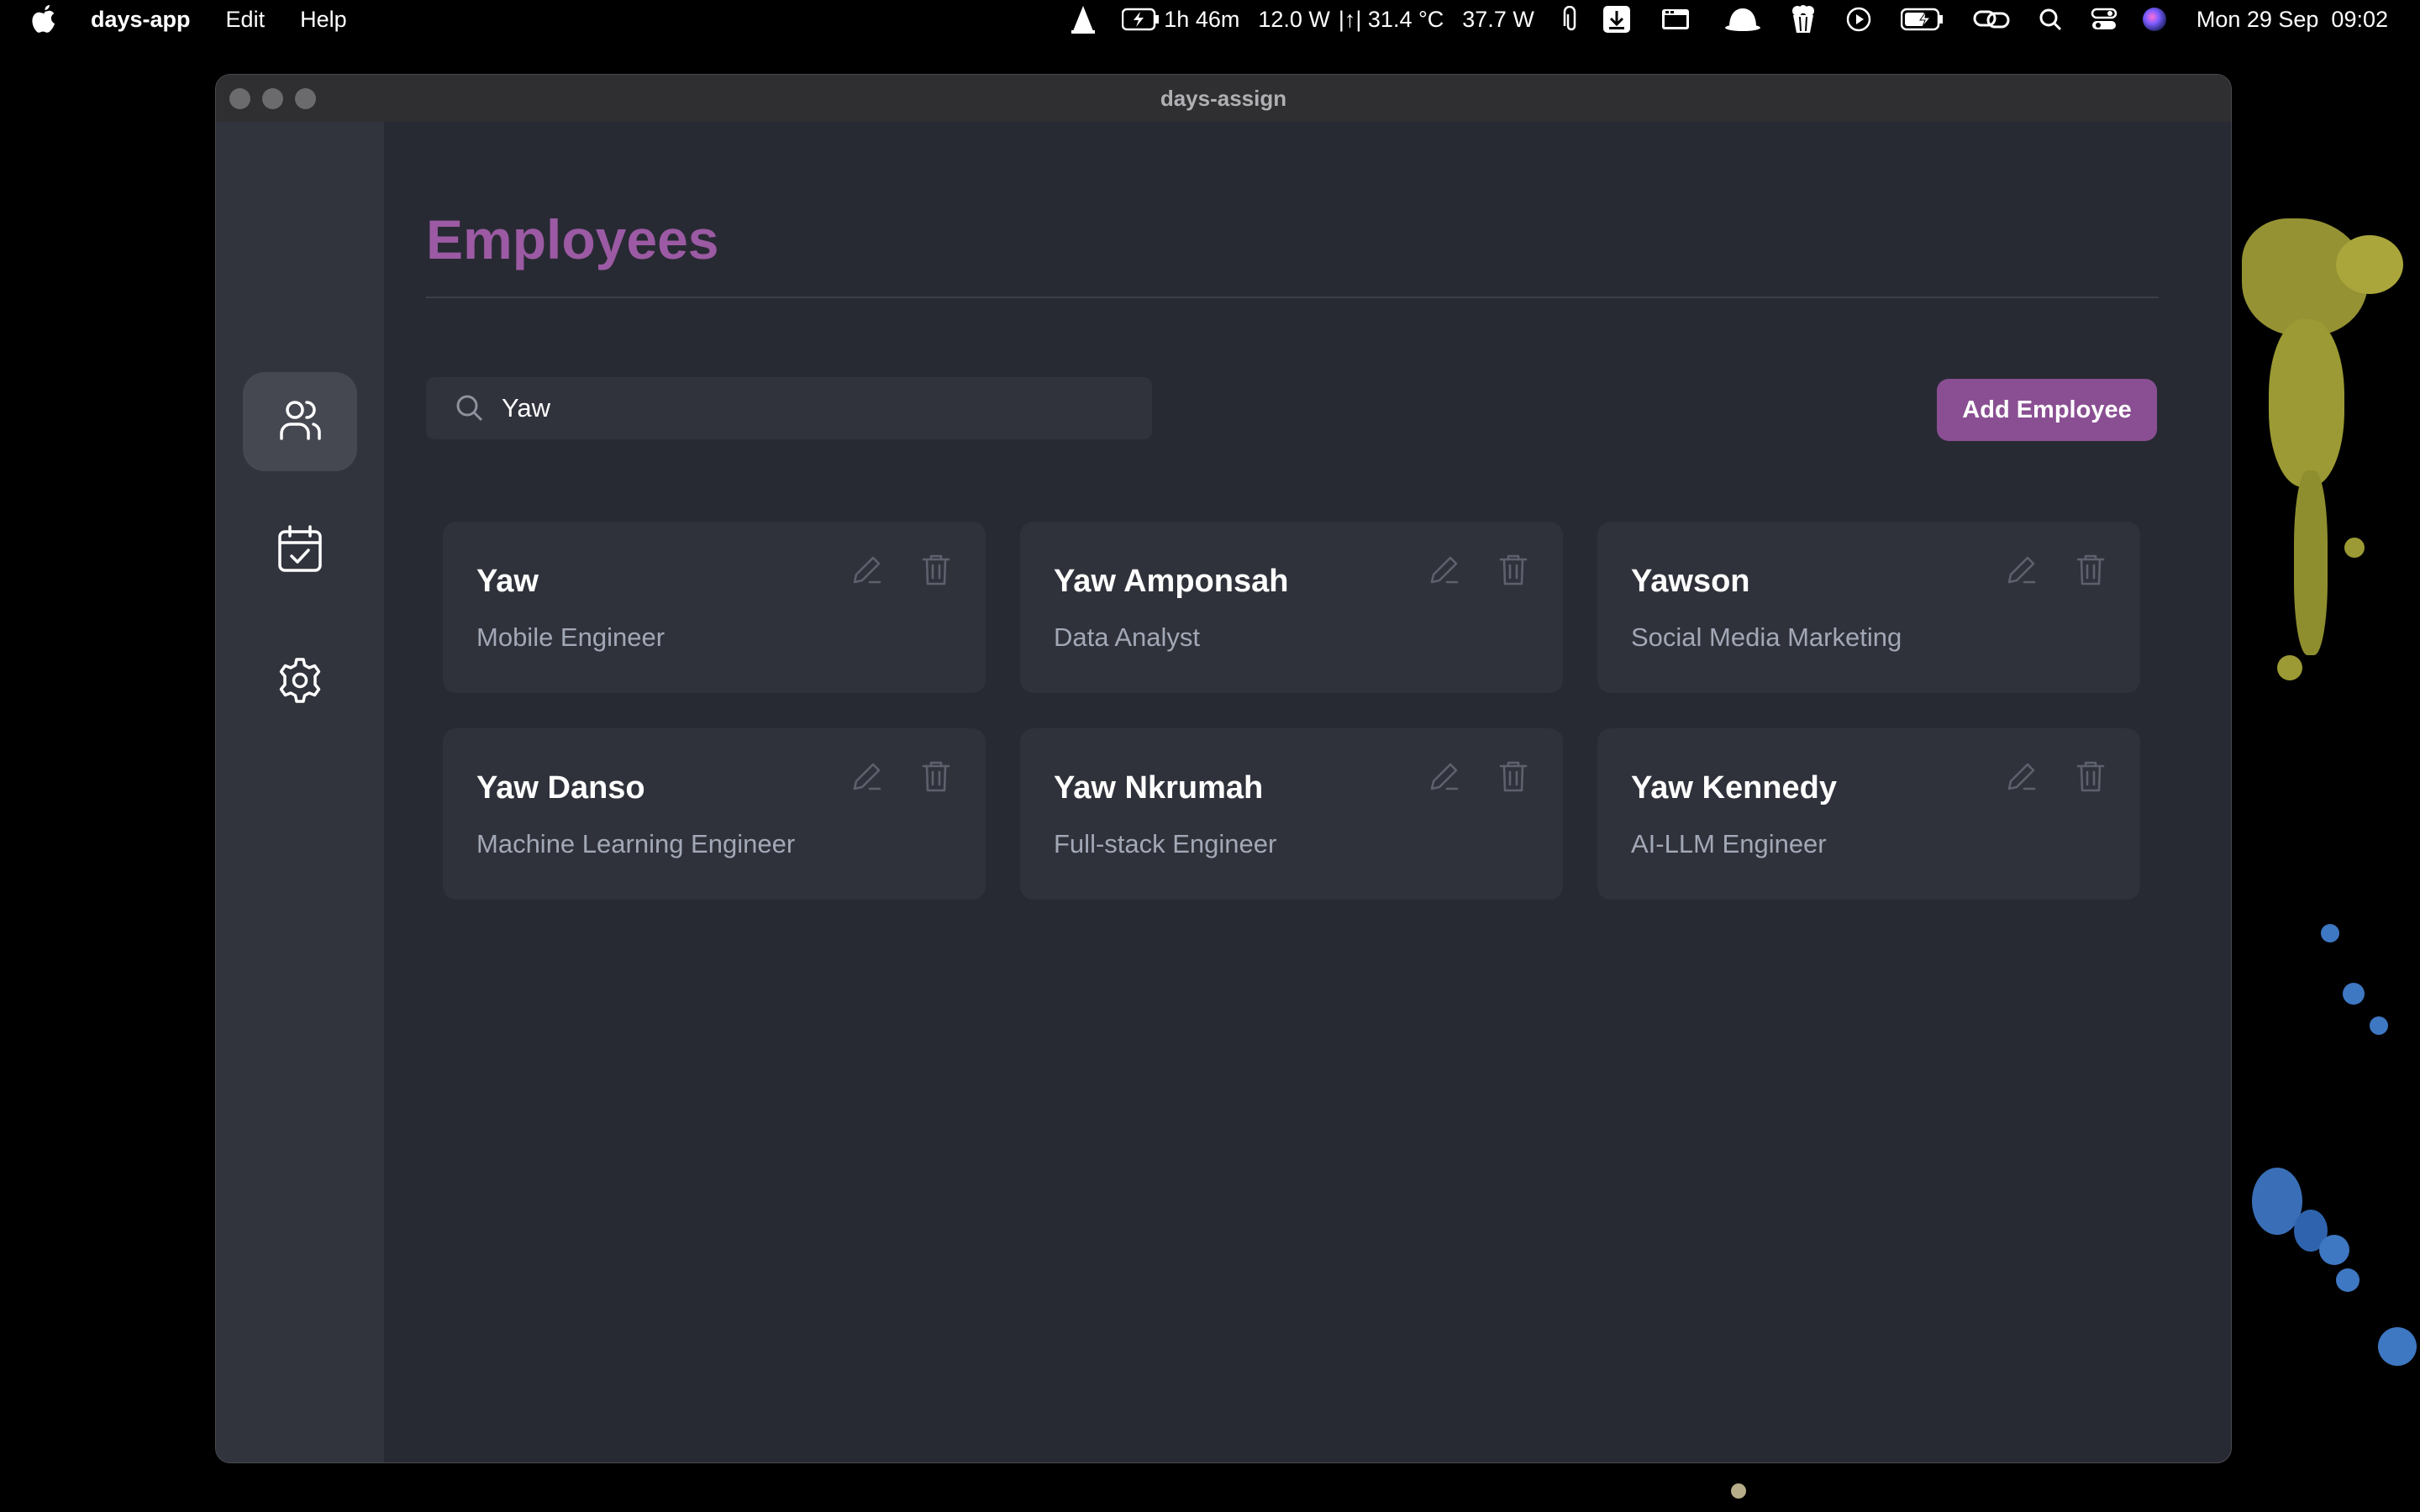 This screenshot has width=2420, height=1512. Describe the element at coordinates (1729, 843) in the screenshot. I see `employee-role: AI-LLM Engineer` at that location.